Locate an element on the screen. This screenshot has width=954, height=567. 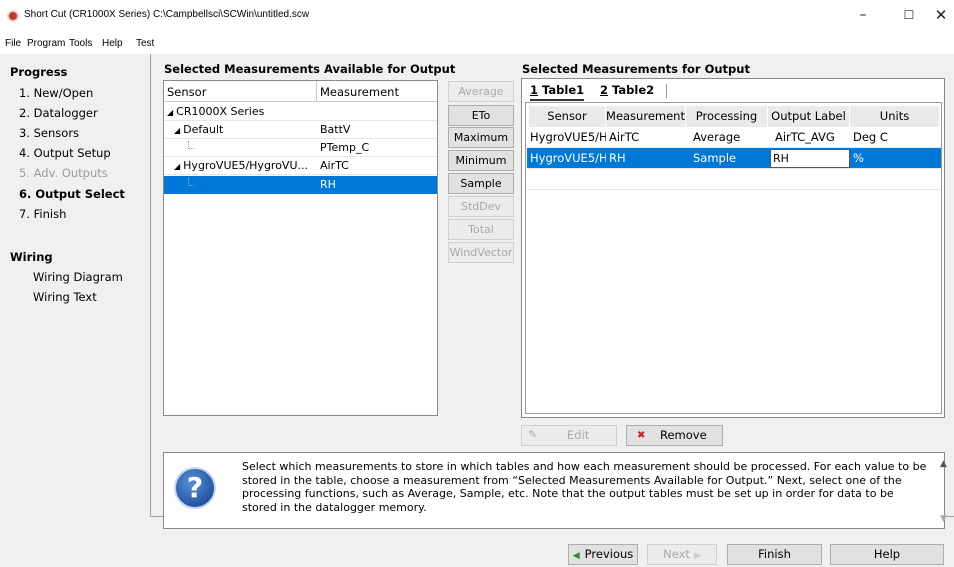
tab-table1: 1 Table1 is located at coordinates (557, 92).